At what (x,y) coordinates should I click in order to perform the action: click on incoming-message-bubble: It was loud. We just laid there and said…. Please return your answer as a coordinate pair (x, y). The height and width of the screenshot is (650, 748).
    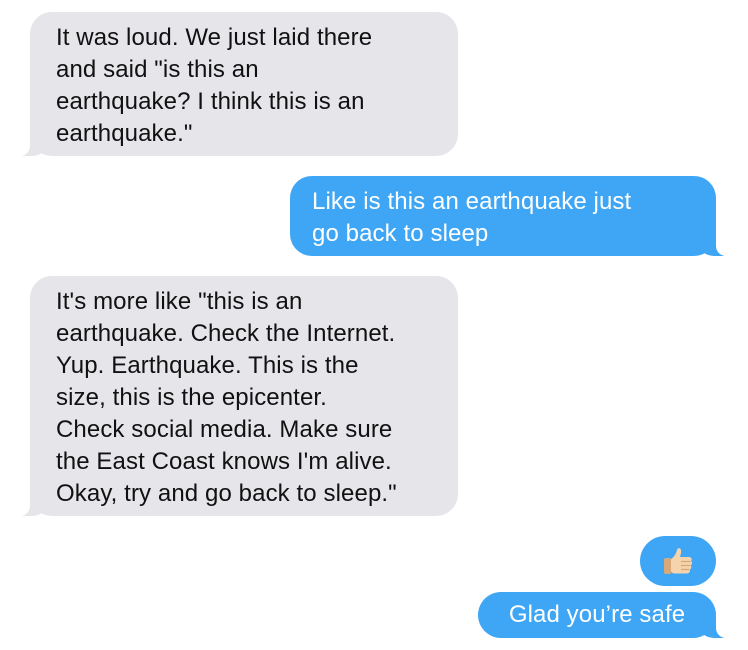
    Looking at the image, I should click on (237, 84).